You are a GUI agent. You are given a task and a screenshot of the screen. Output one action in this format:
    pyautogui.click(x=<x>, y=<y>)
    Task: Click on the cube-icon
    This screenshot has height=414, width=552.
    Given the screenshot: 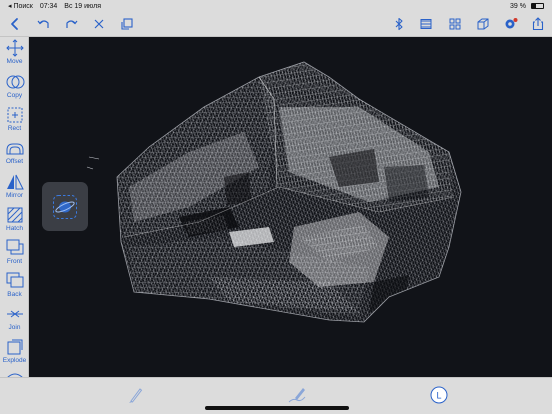 What is the action you would take?
    pyautogui.click(x=483, y=24)
    